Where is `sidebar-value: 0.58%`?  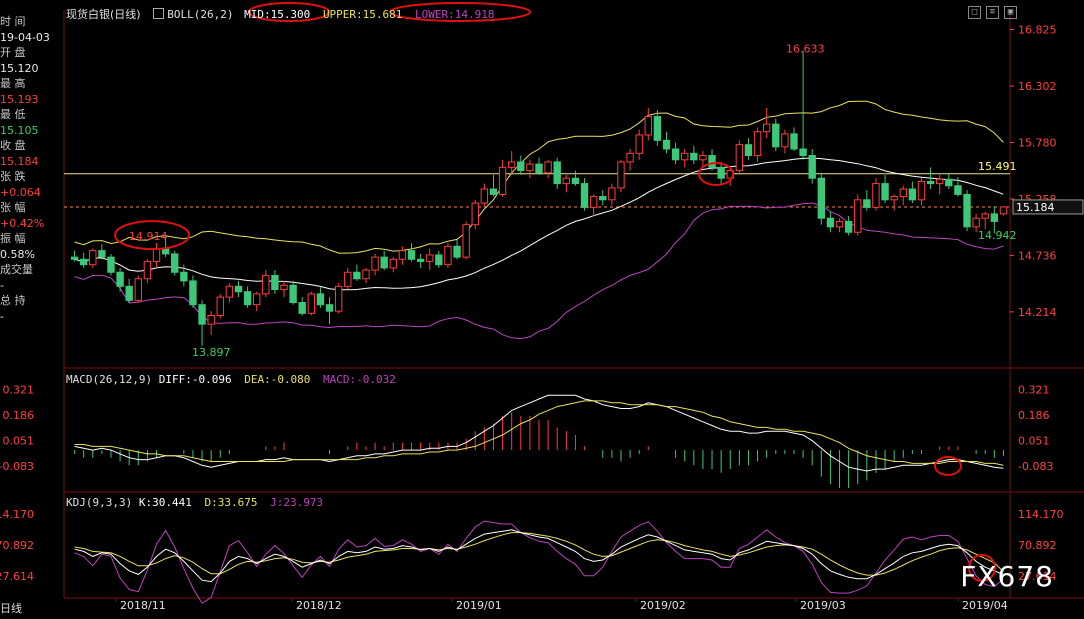
sidebar-value: 0.58% is located at coordinates (17, 254).